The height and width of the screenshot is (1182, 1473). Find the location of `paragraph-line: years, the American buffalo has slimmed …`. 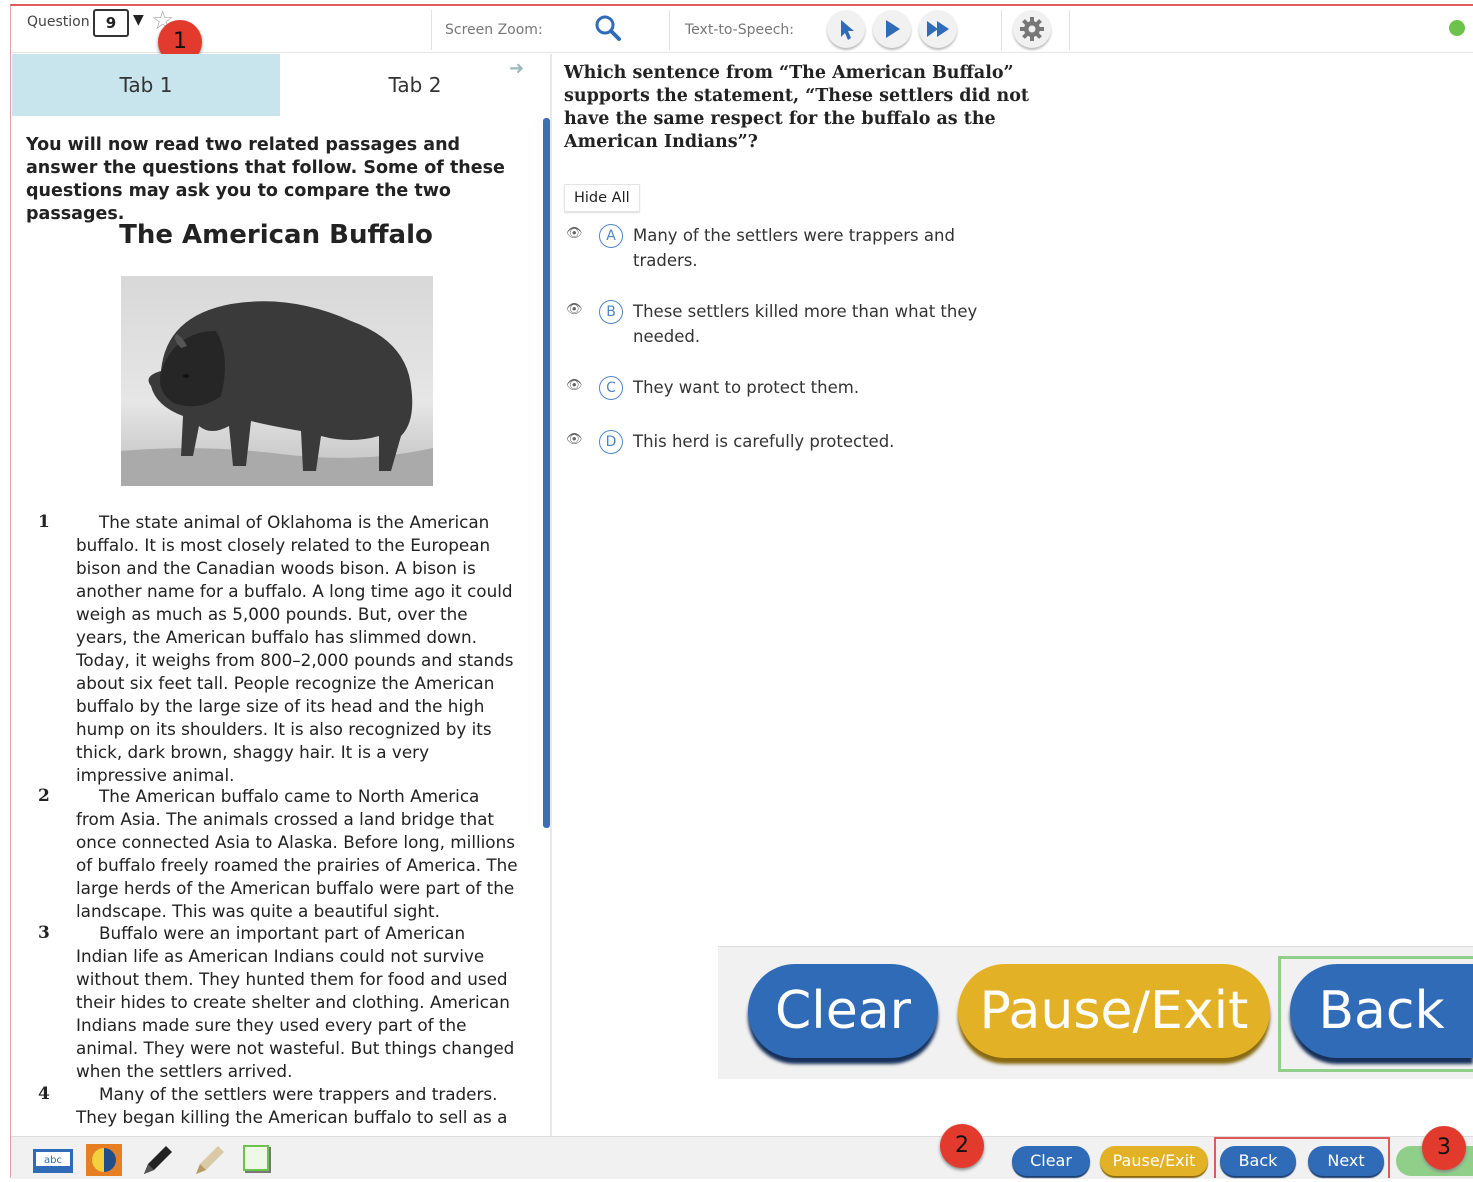

paragraph-line: years, the American buffalo has slimmed … is located at coordinates (276, 637).